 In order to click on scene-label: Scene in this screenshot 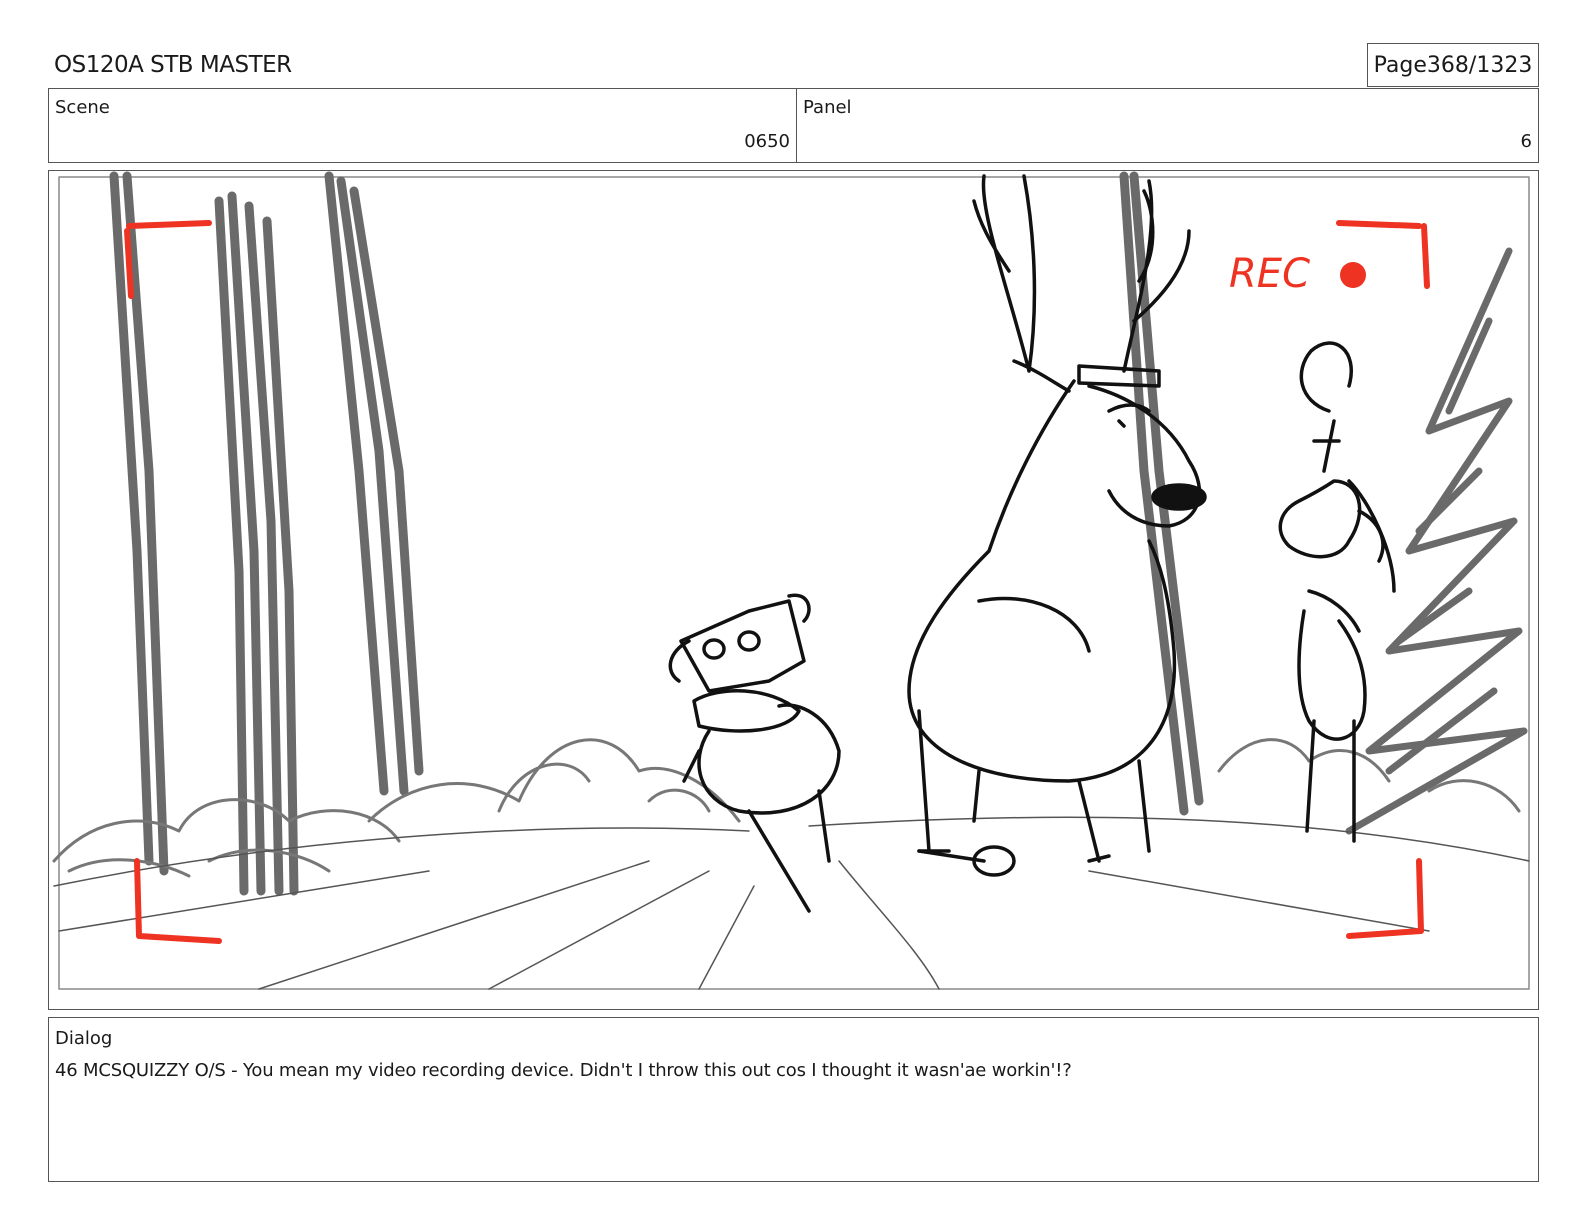, I will do `click(82, 107)`.